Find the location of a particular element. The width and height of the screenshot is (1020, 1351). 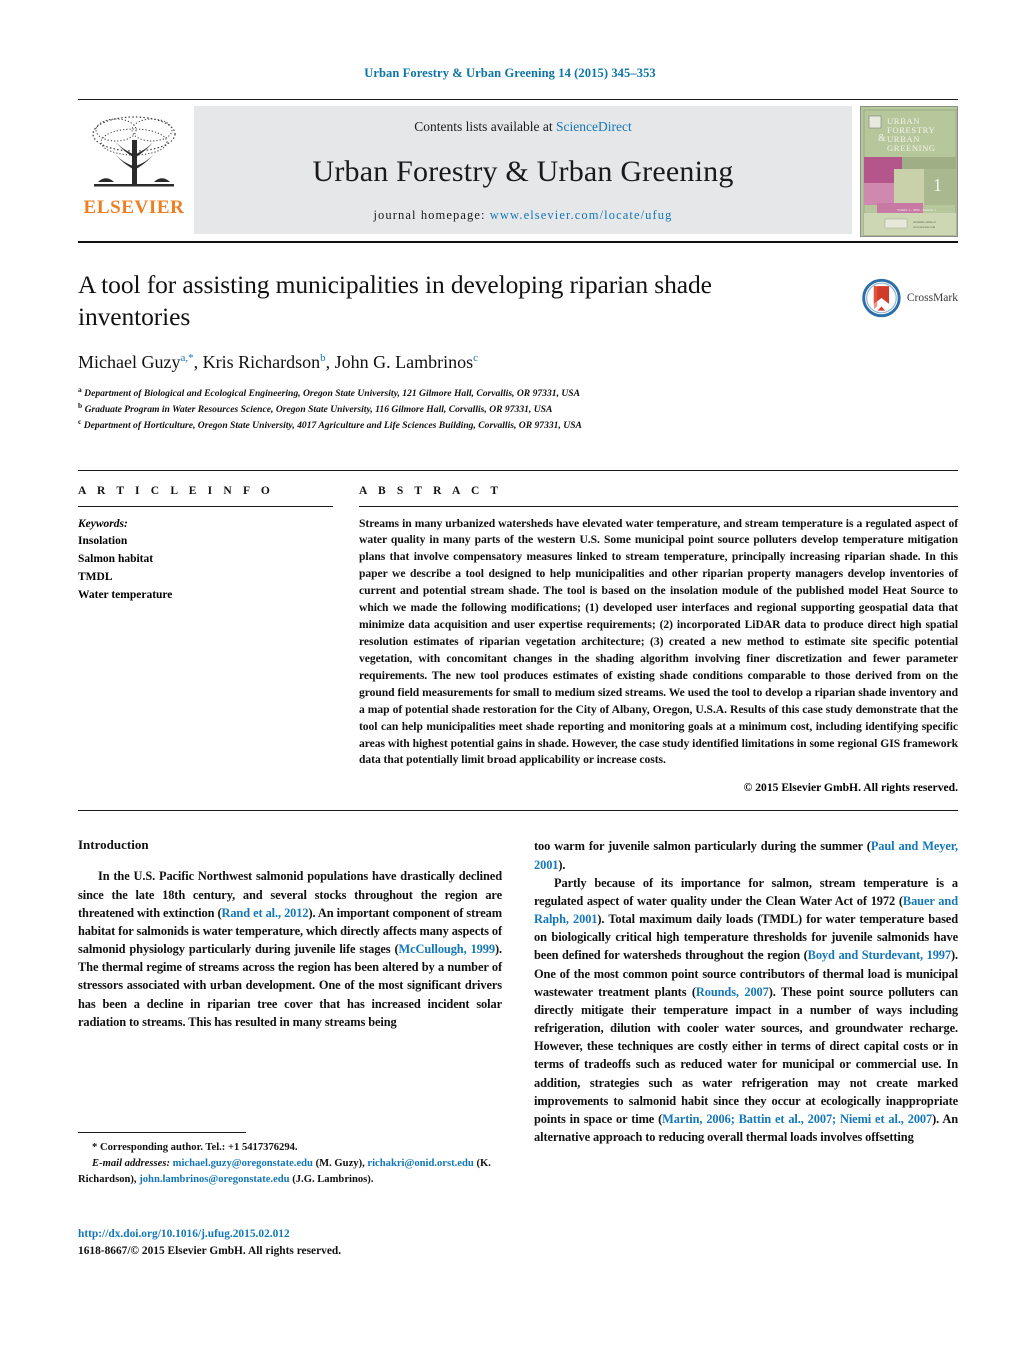

elsevier-logo: ELSEVIER is located at coordinates (134, 171).